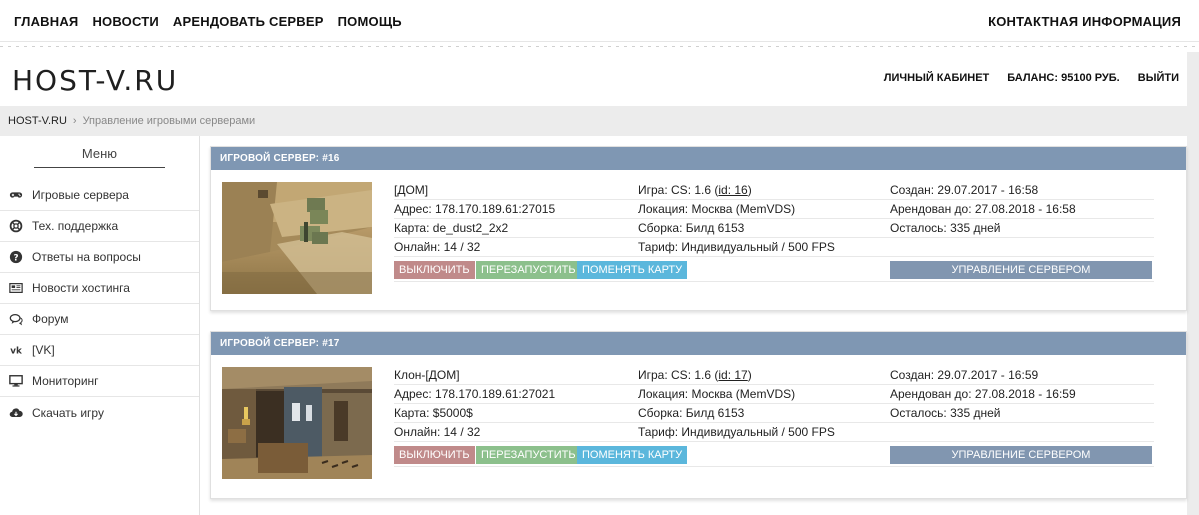  I want to click on sidebar-item-download-game: Скачать игру, so click(99, 412).